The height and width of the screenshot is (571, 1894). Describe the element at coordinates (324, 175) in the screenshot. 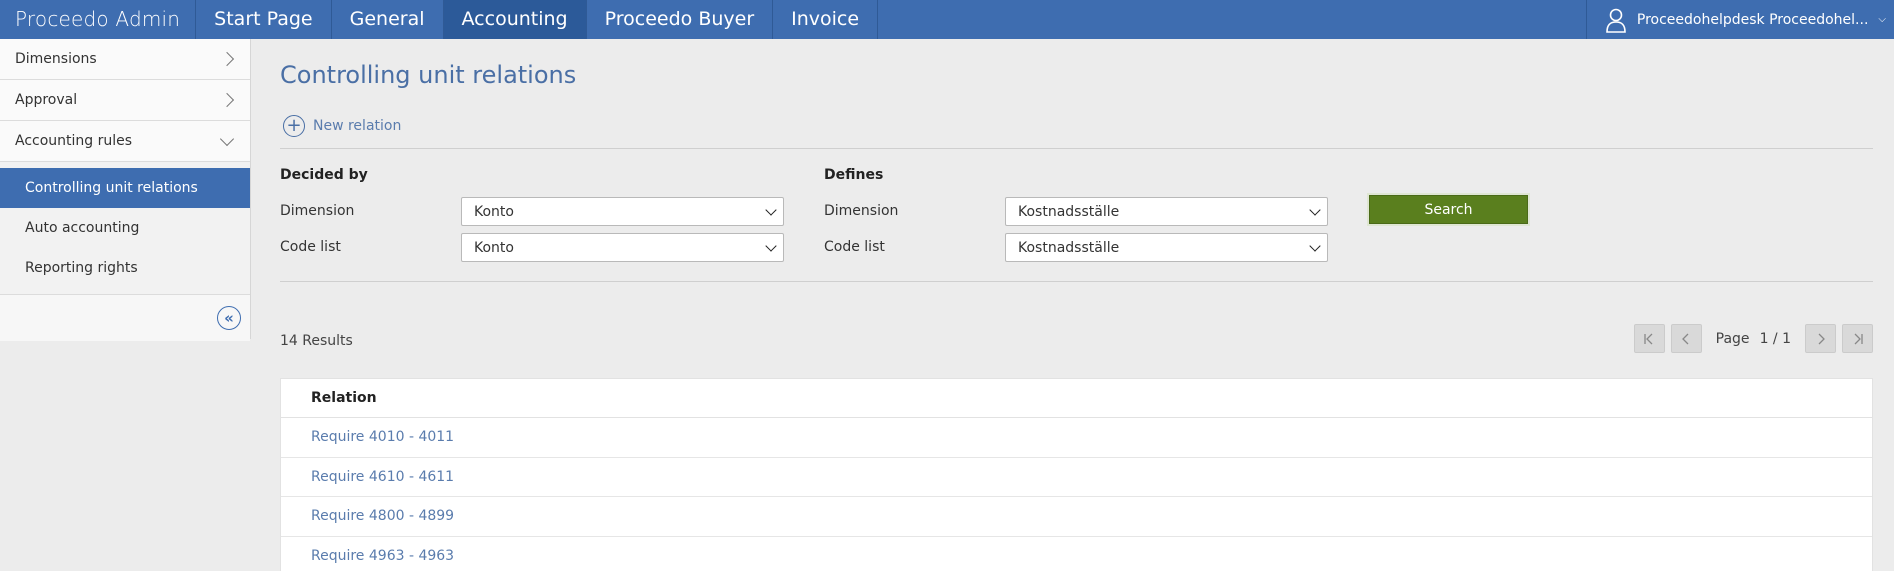

I see `decided-by-heading: Decided by` at that location.